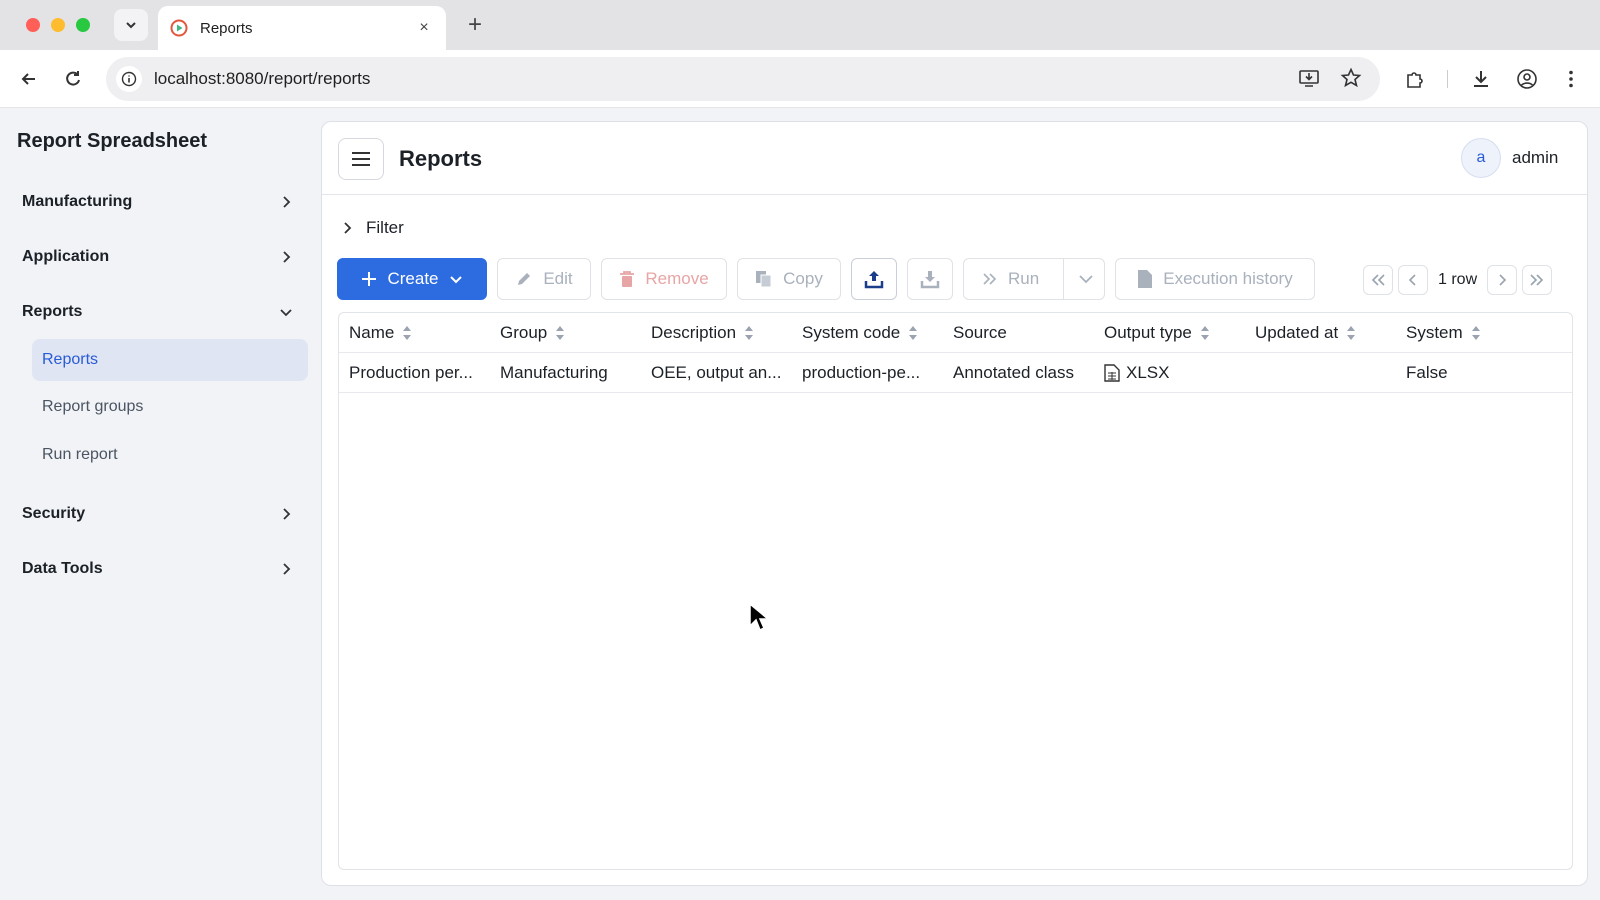 This screenshot has height=900, width=1600. I want to click on download-button, so click(930, 279).